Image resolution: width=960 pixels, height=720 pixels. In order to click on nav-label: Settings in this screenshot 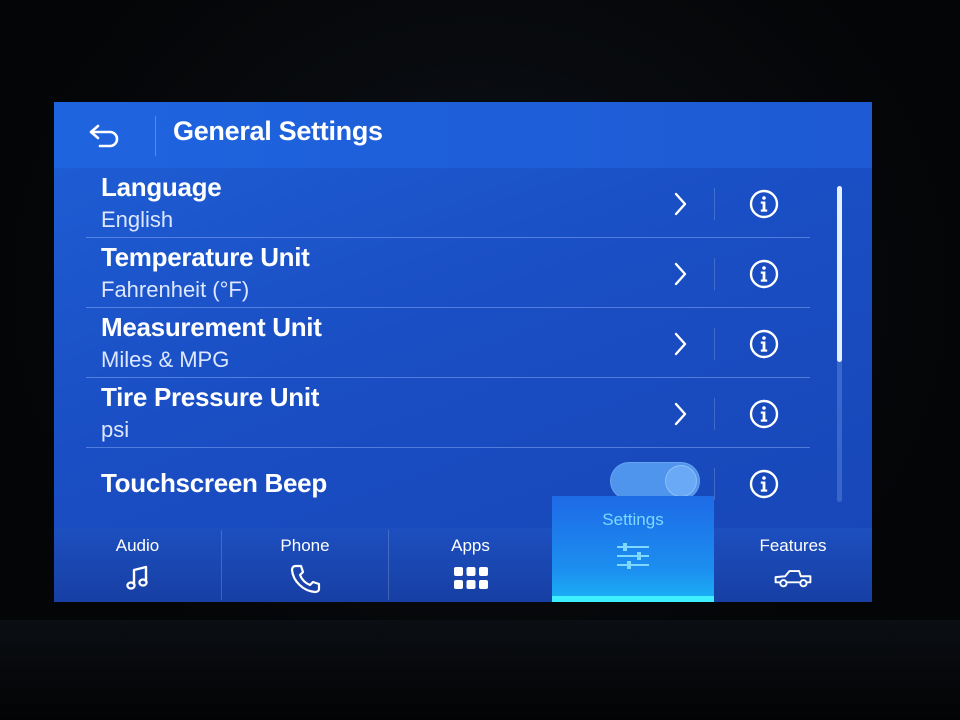, I will do `click(633, 519)`.